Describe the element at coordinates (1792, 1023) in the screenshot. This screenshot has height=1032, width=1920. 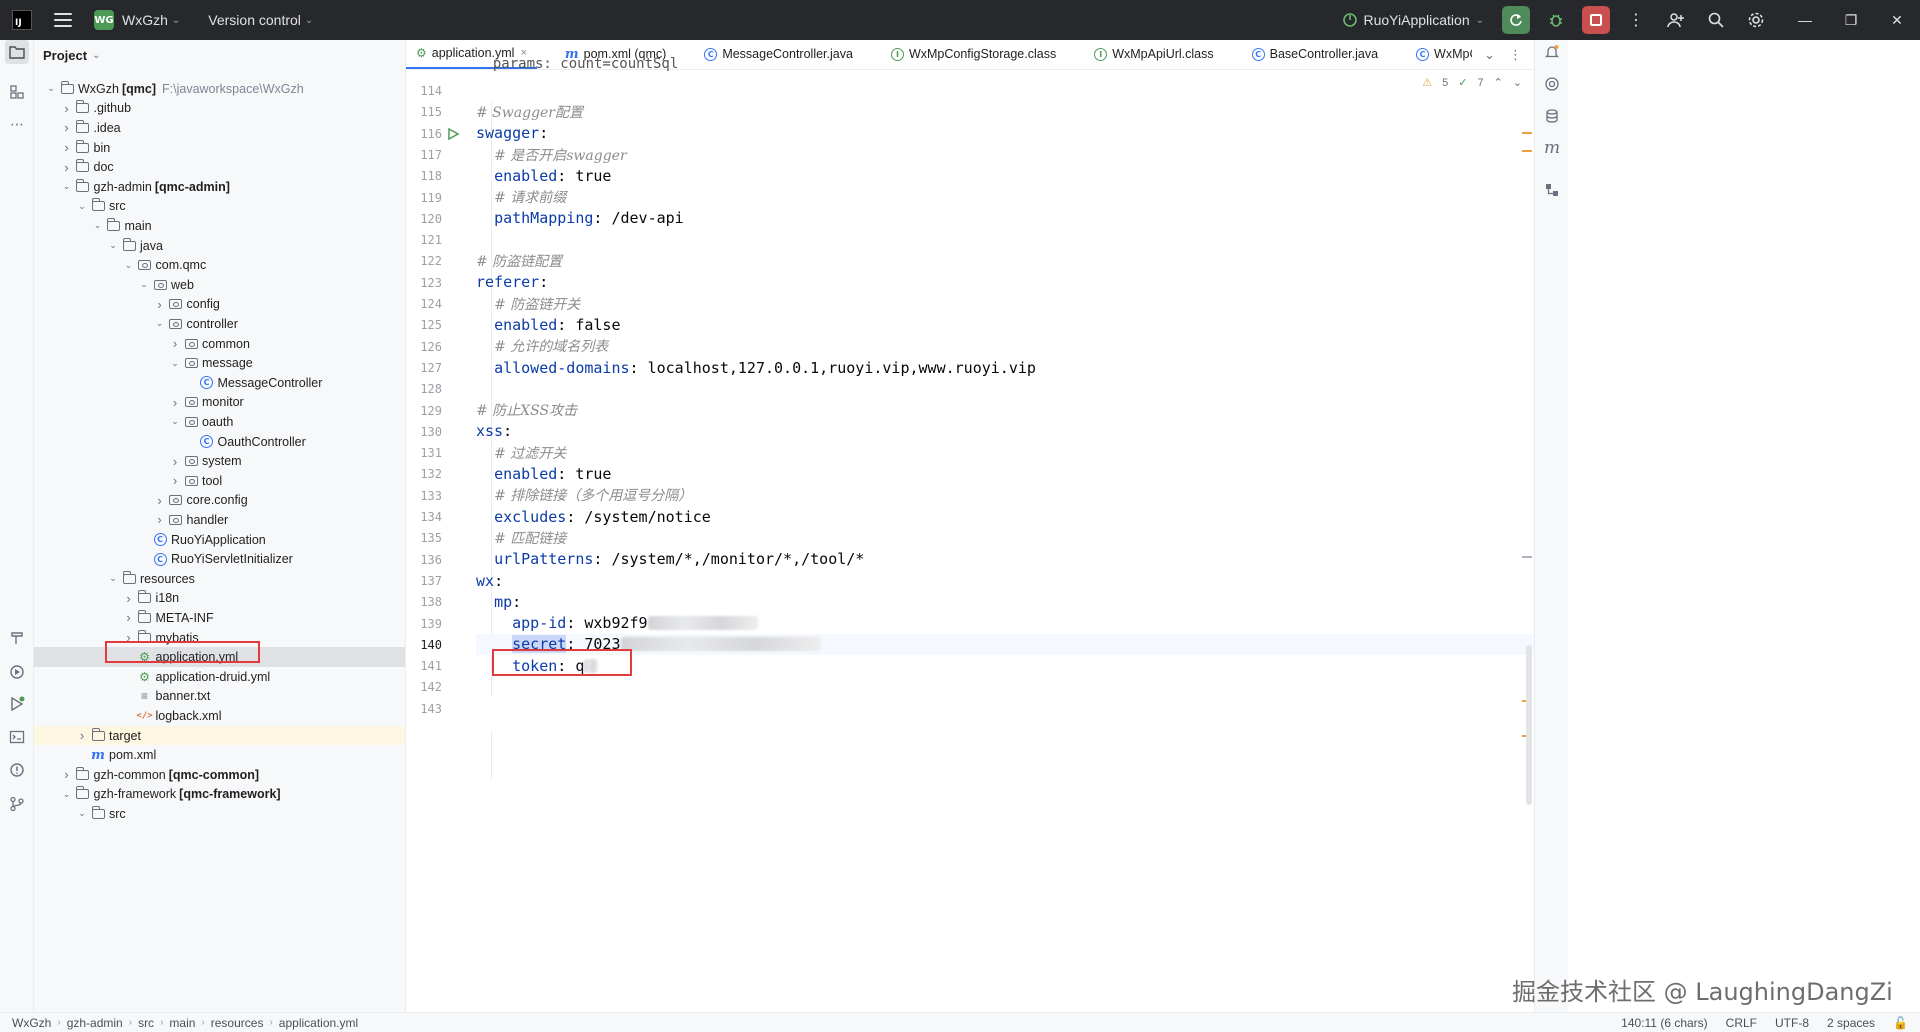
I see `file-encoding: UTF-8` at that location.